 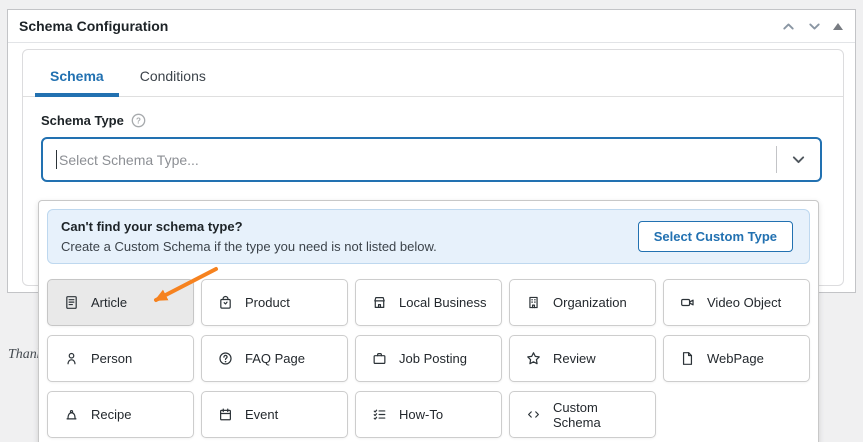 I want to click on schema-type-item-label: Custom Schema, so click(x=577, y=414).